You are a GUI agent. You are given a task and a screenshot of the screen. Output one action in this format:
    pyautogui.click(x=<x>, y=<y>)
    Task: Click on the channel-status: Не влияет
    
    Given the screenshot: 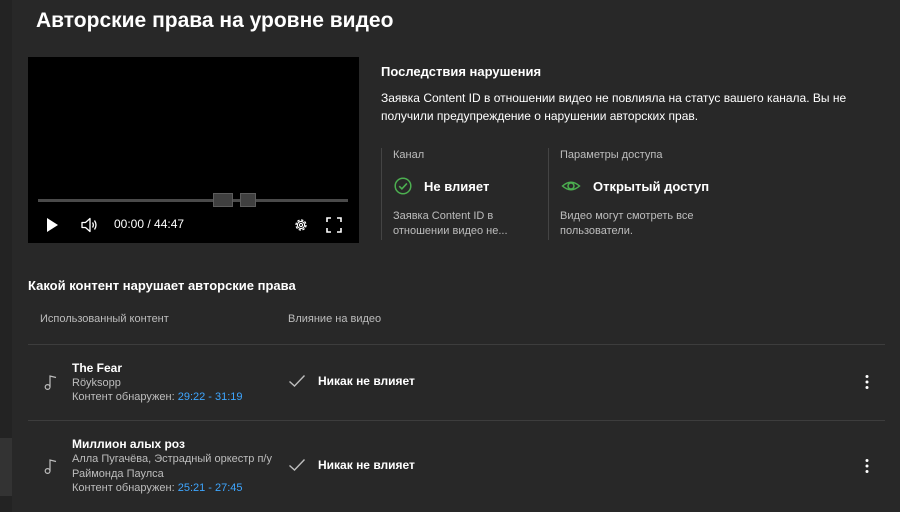 What is the action you would take?
    pyautogui.click(x=441, y=186)
    